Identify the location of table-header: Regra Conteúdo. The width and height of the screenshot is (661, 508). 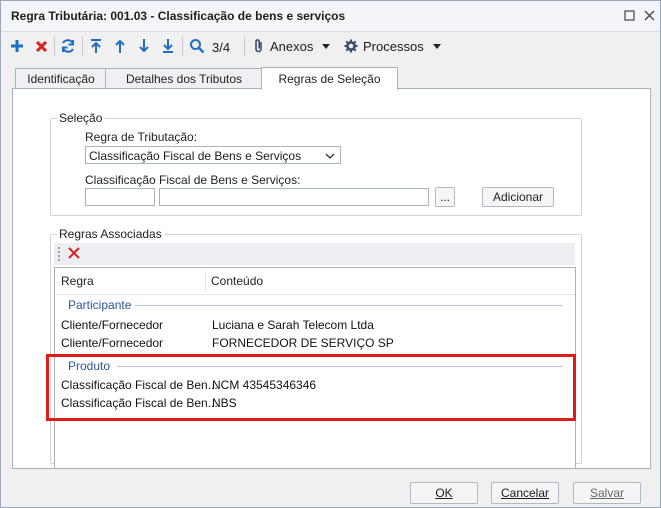
(315, 281).